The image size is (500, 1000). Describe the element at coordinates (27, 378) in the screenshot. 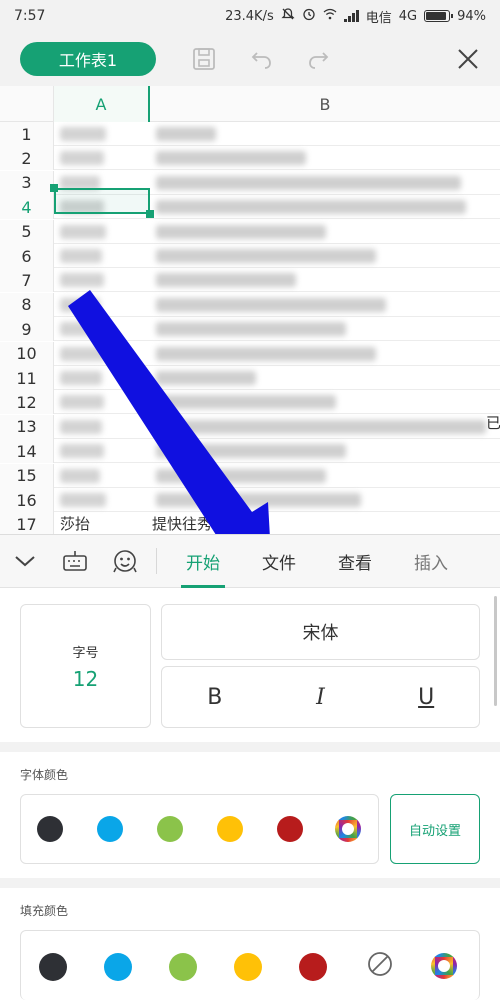

I see `row-number: 11` at that location.